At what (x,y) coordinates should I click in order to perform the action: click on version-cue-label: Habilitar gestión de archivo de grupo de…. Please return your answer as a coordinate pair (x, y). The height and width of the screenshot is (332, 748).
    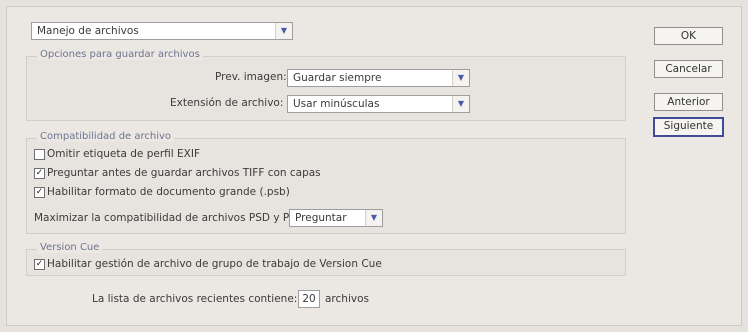
    Looking at the image, I should click on (214, 264).